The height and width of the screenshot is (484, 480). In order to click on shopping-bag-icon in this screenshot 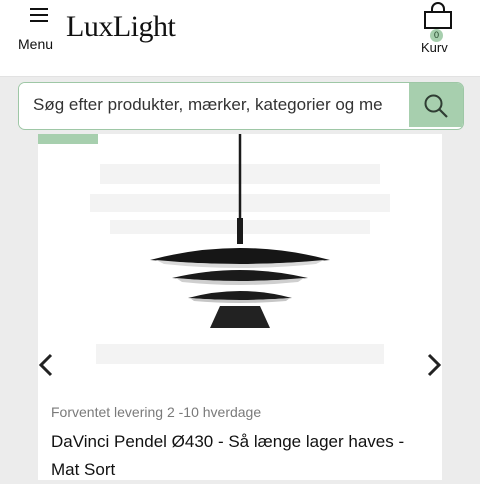, I will do `click(438, 15)`.